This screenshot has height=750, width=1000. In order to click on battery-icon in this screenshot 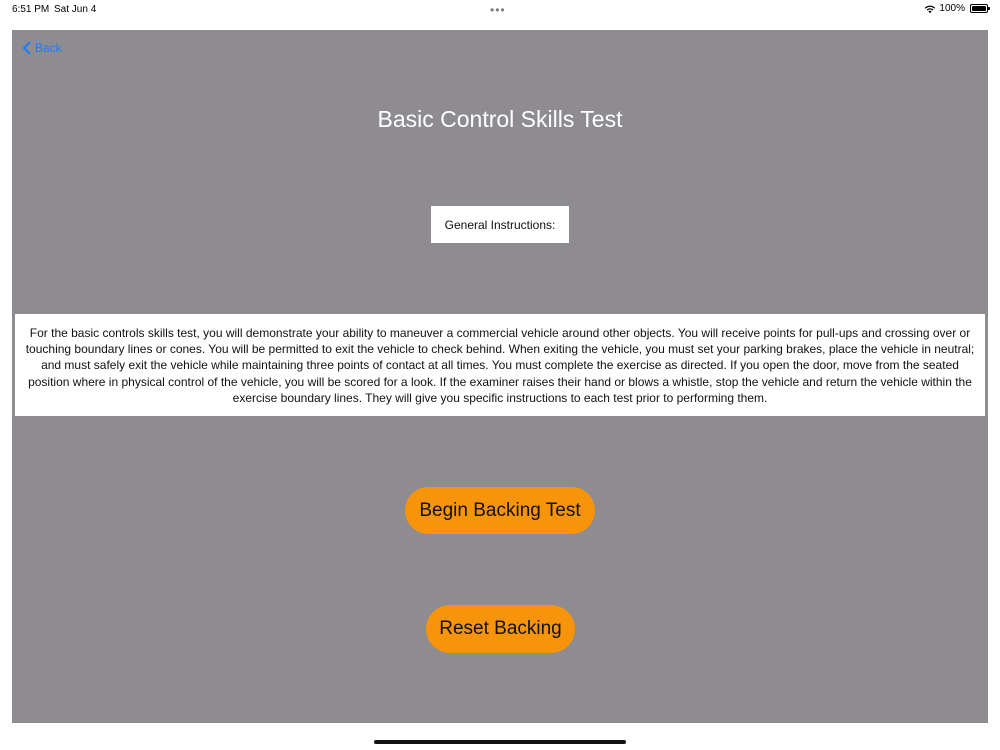, I will do `click(980, 8)`.